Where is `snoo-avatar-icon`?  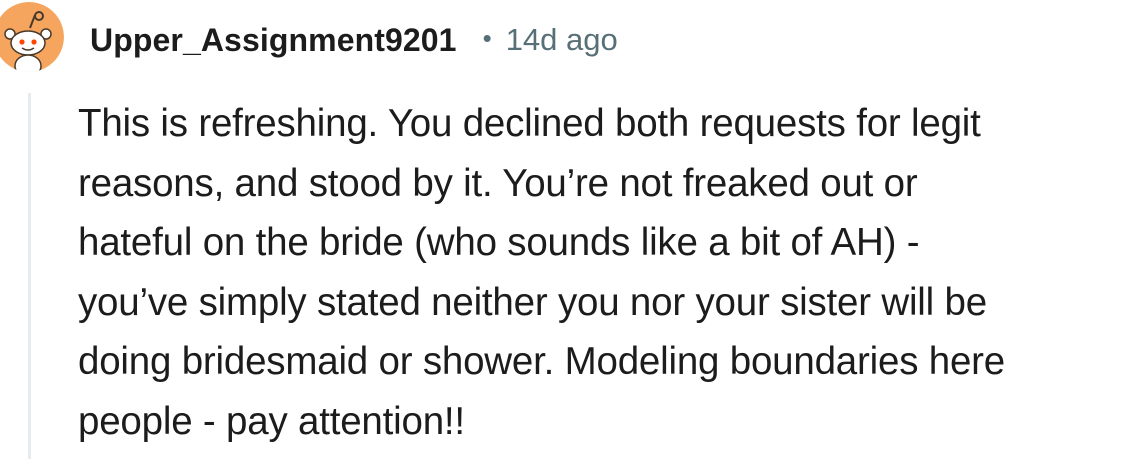
snoo-avatar-icon is located at coordinates (32, 37).